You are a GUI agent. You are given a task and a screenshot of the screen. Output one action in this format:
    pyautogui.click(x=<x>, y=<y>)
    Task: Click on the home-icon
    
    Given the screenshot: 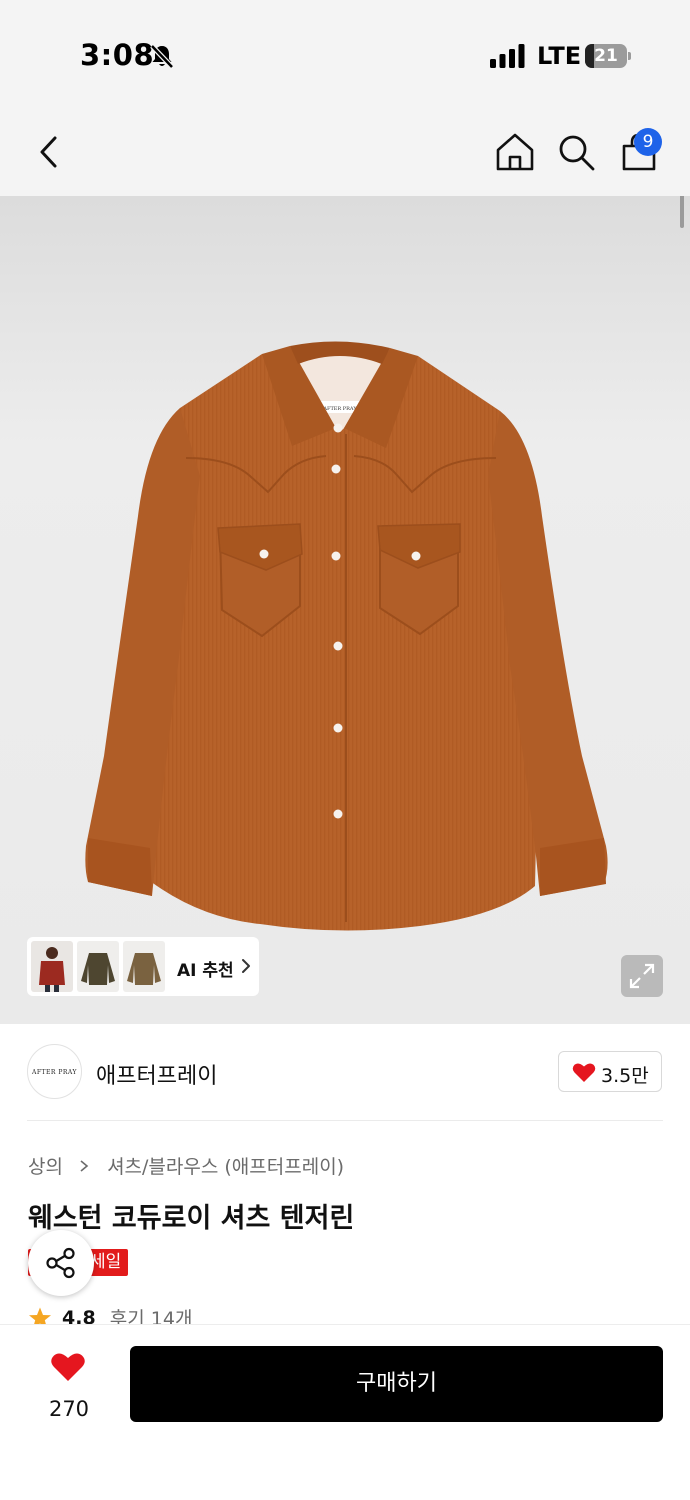 What is the action you would take?
    pyautogui.click(x=515, y=152)
    